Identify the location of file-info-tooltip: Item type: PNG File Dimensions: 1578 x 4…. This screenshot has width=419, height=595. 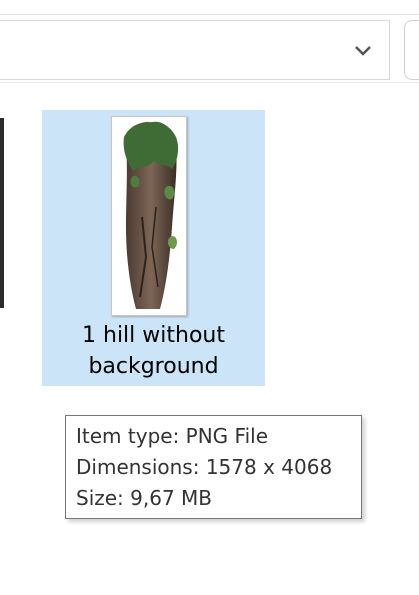
(213, 467).